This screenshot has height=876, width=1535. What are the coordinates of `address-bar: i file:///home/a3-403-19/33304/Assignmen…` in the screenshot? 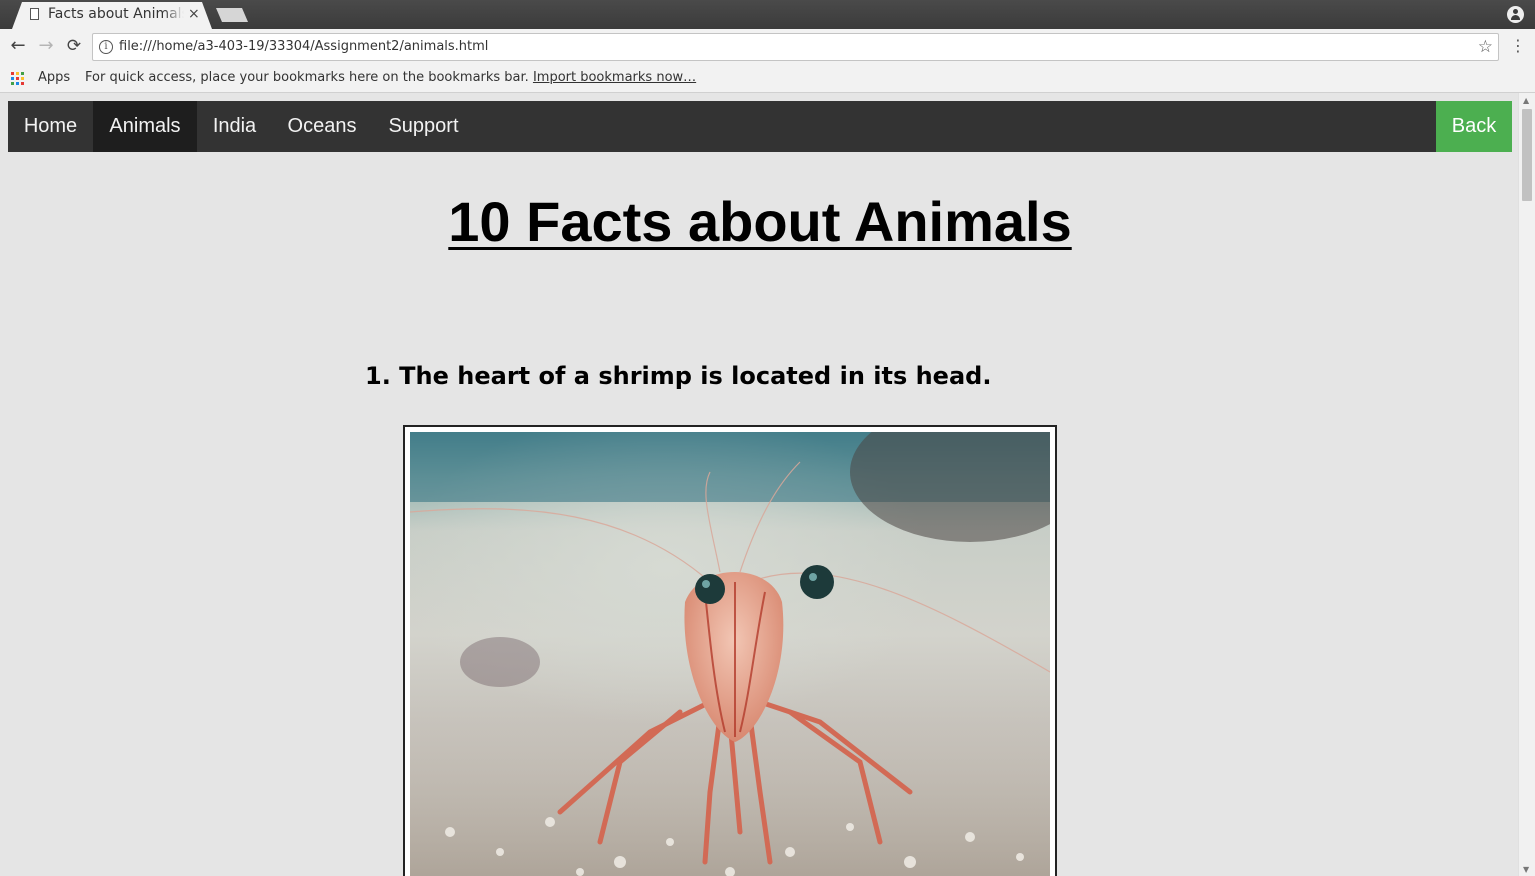 It's located at (795, 47).